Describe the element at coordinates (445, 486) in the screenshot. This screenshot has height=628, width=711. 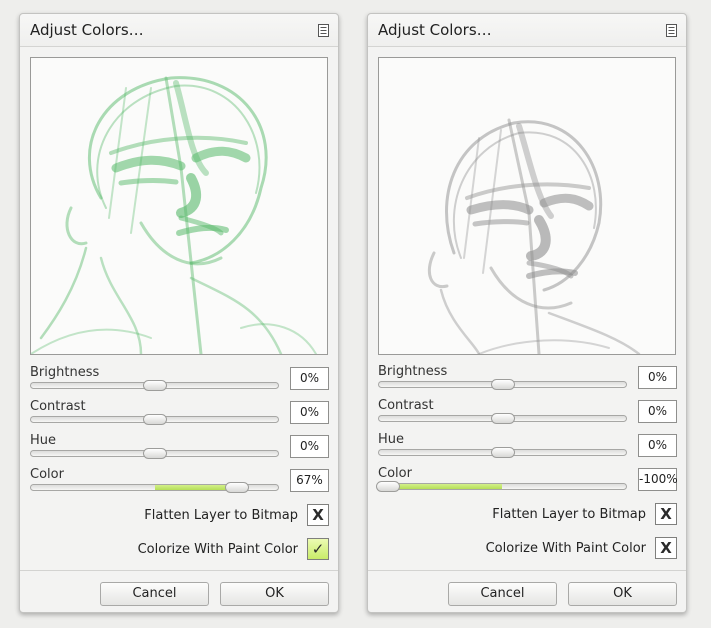
I see `slider-fill` at that location.